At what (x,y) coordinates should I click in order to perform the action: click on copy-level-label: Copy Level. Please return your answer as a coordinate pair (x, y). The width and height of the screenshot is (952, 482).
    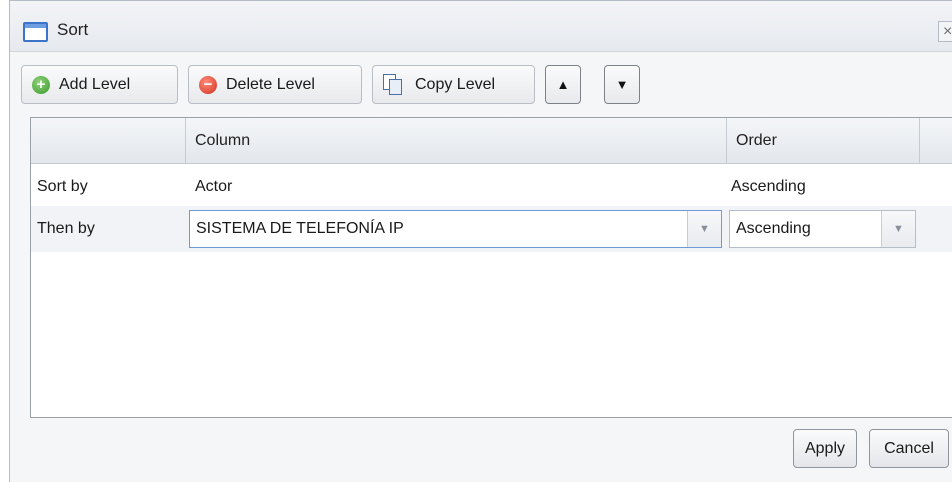
    Looking at the image, I should click on (455, 84).